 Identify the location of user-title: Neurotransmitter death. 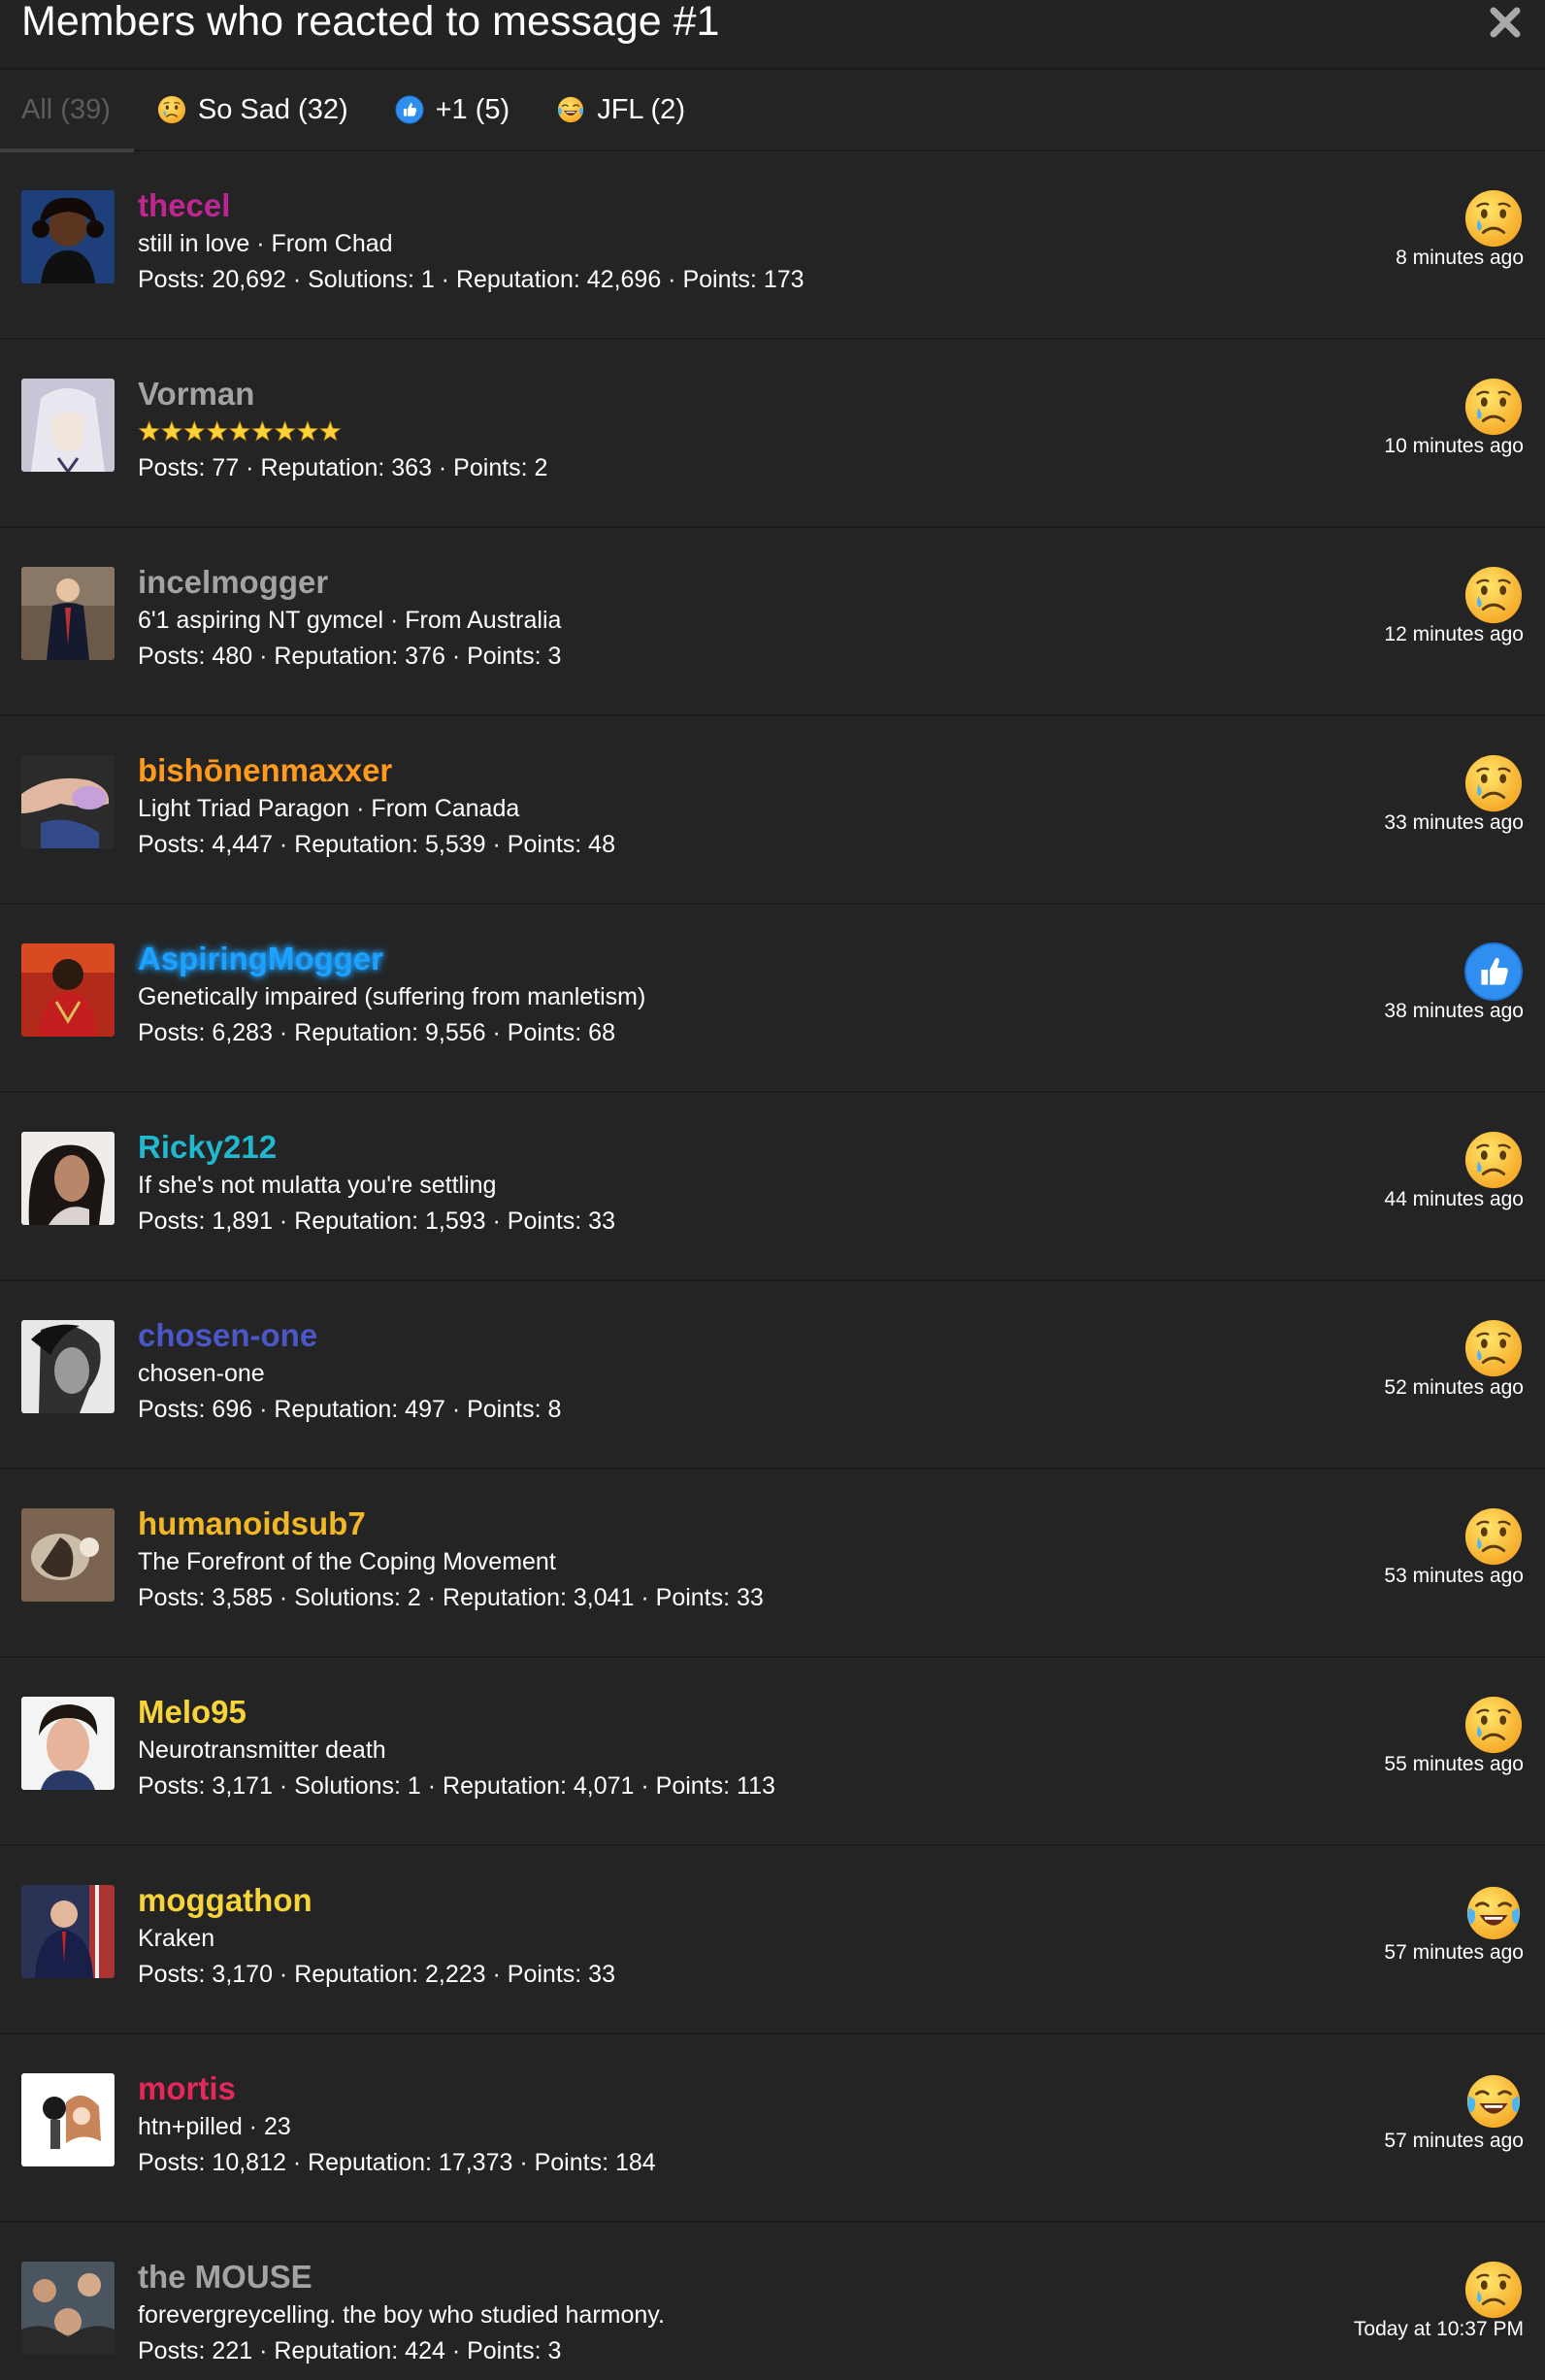
(262, 1750).